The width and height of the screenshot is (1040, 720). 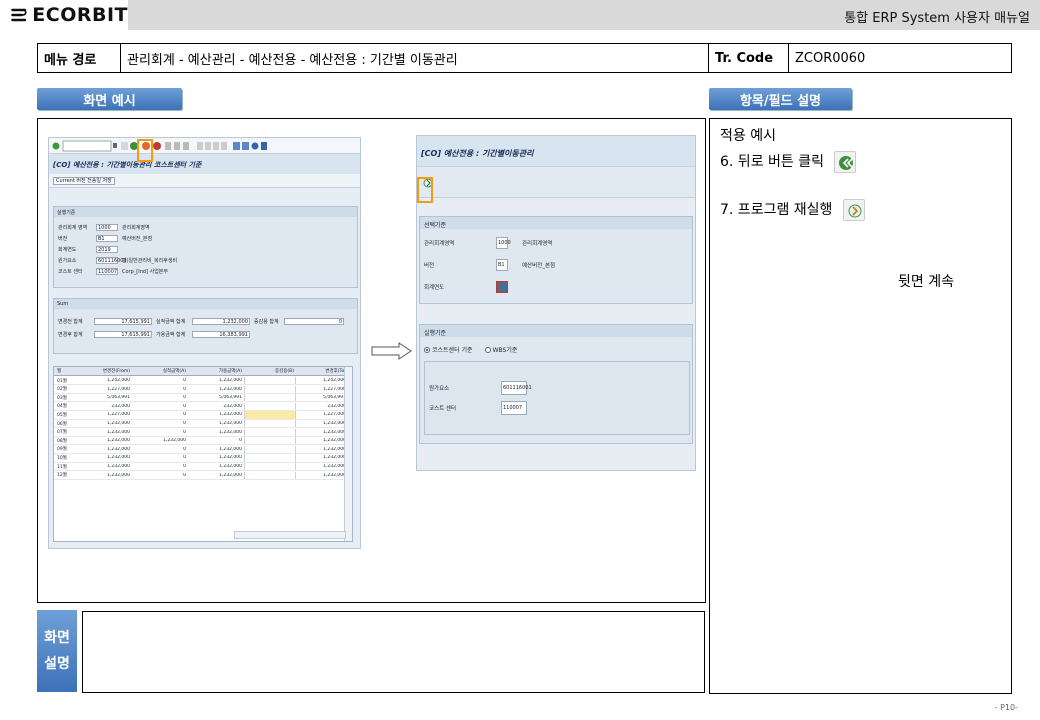 I want to click on table-row: 02월 1,227,000 0 1,232,000 1,227,000, so click(x=203, y=389).